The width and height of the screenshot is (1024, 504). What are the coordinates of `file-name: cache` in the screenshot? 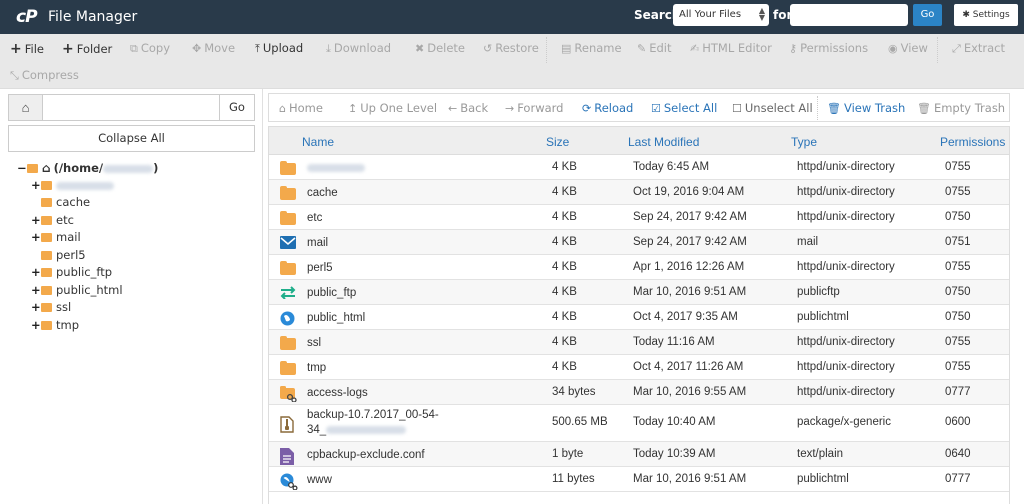 It's located at (322, 193).